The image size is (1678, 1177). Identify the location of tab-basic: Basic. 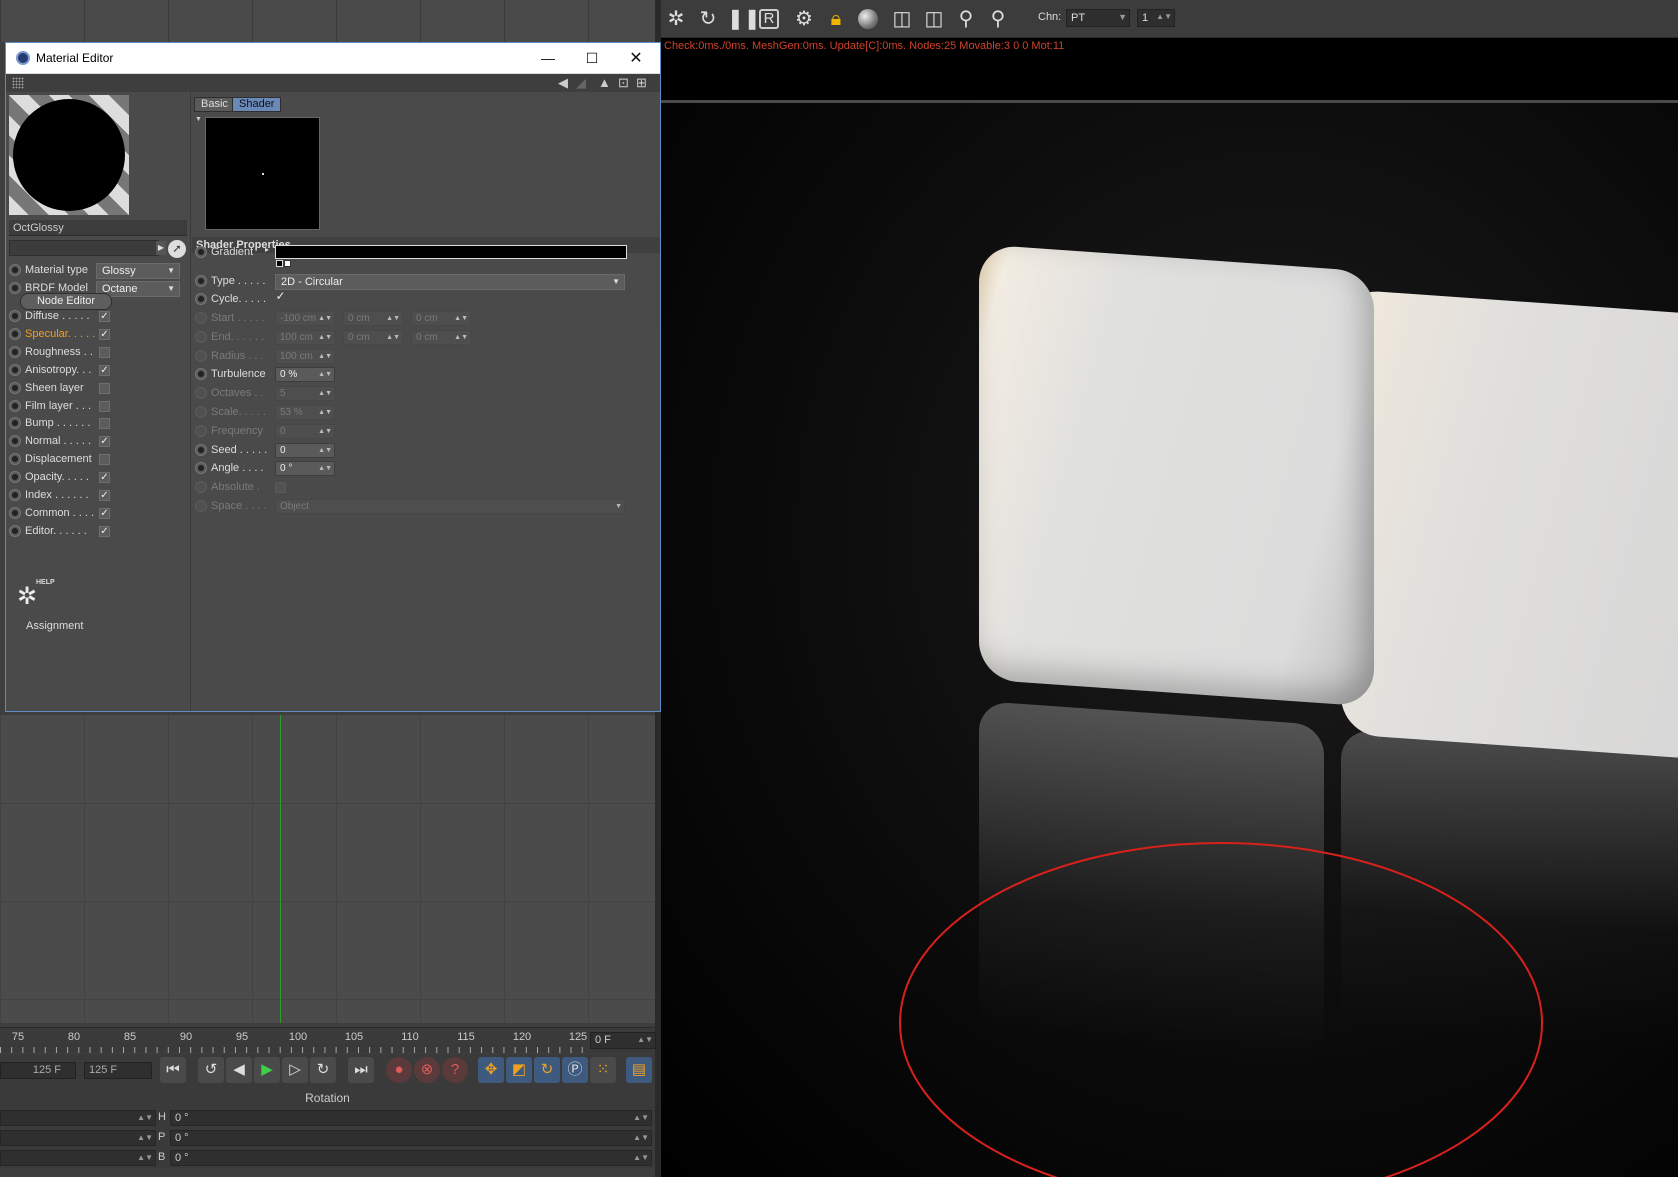
(214, 104).